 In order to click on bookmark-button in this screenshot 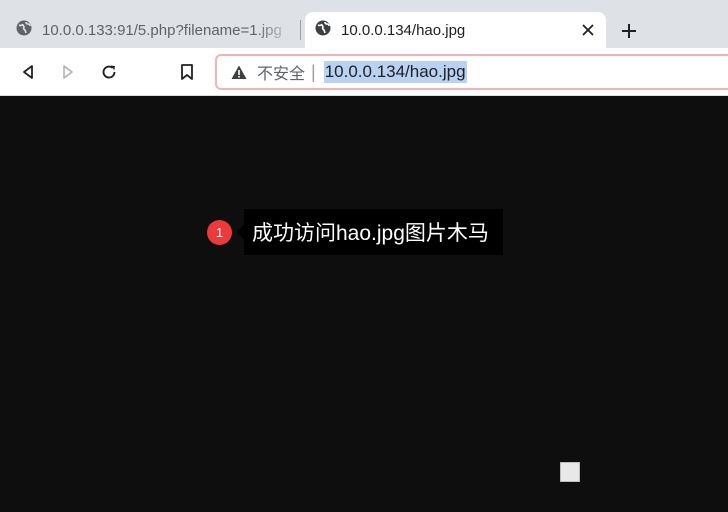, I will do `click(187, 72)`.